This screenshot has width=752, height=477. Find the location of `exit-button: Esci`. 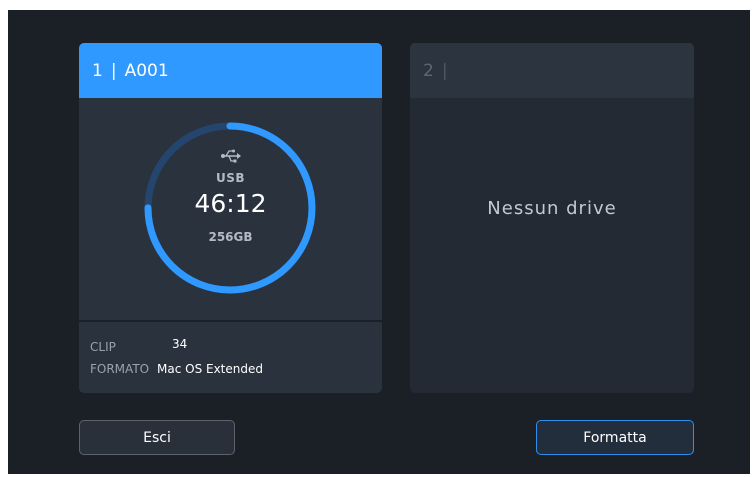

exit-button: Esci is located at coordinates (157, 437).